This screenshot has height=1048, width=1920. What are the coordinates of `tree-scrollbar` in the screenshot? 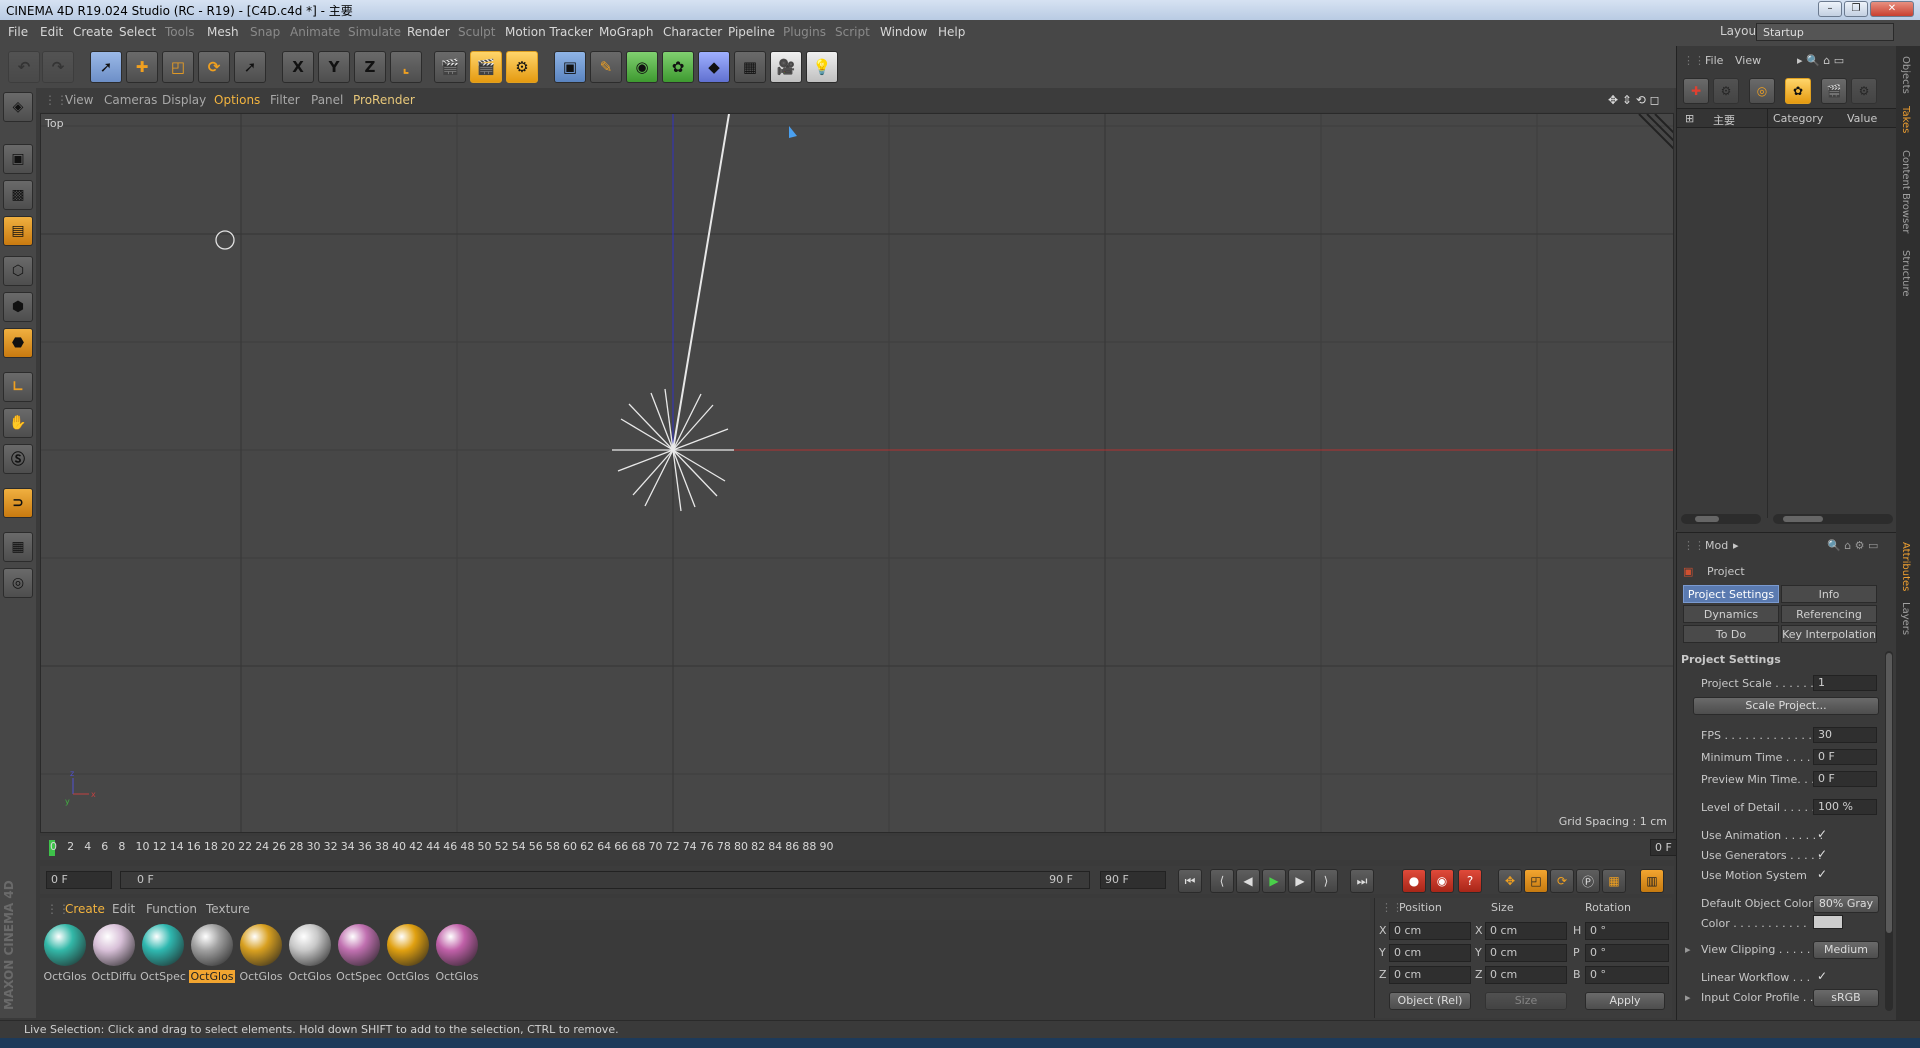 It's located at (1721, 519).